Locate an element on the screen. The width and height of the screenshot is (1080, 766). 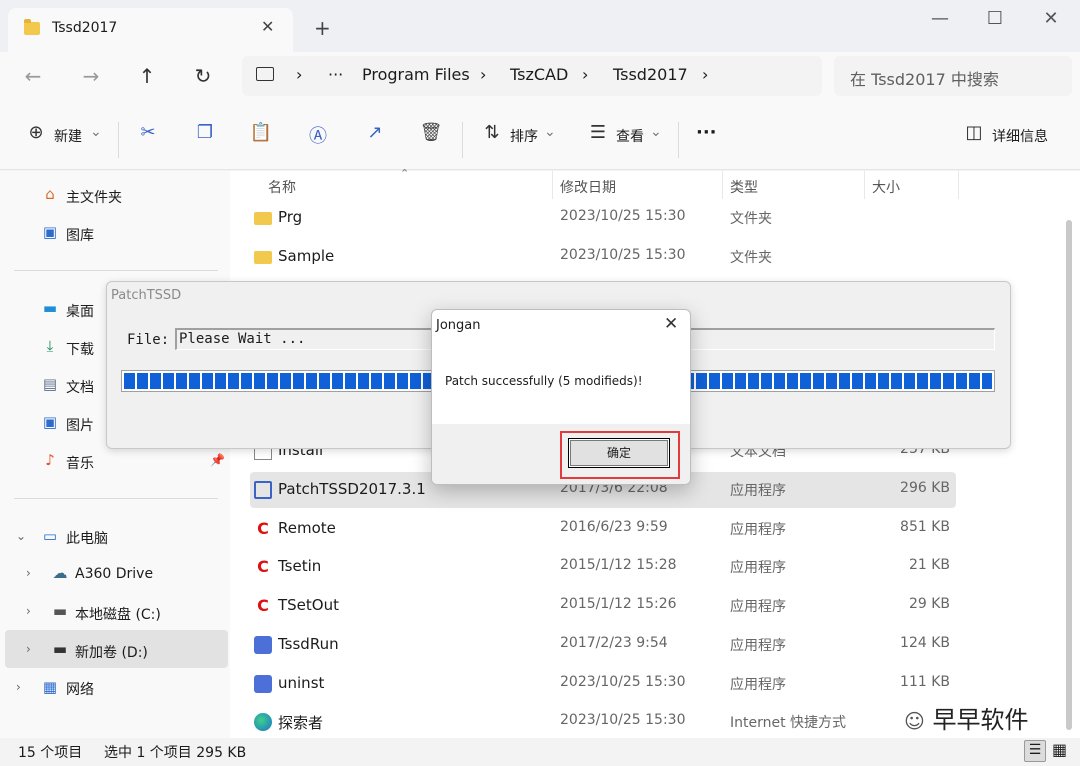
column-header-size: 大小 is located at coordinates (886, 187).